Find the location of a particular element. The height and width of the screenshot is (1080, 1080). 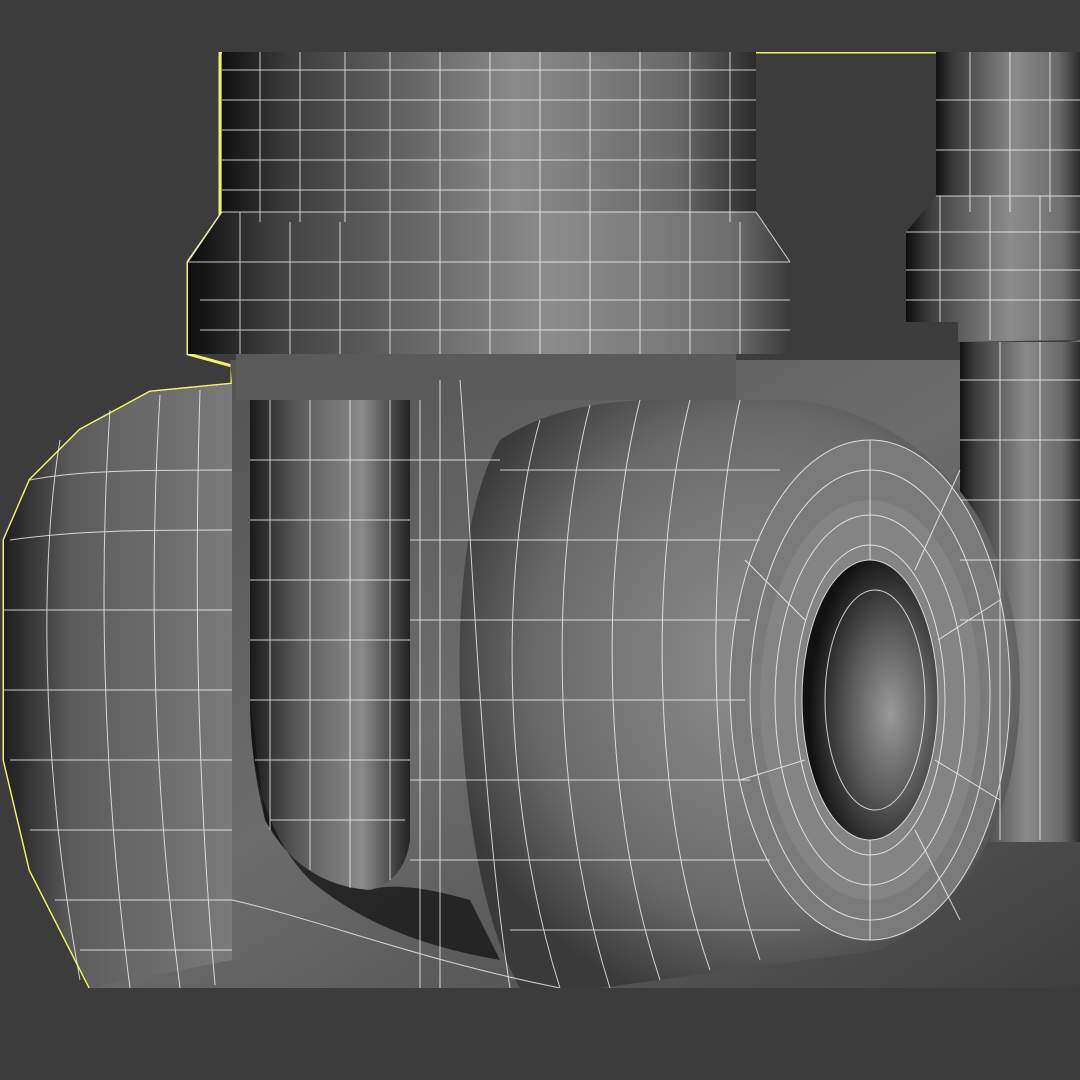

left-vertical-tube is located at coordinates (489, 137).